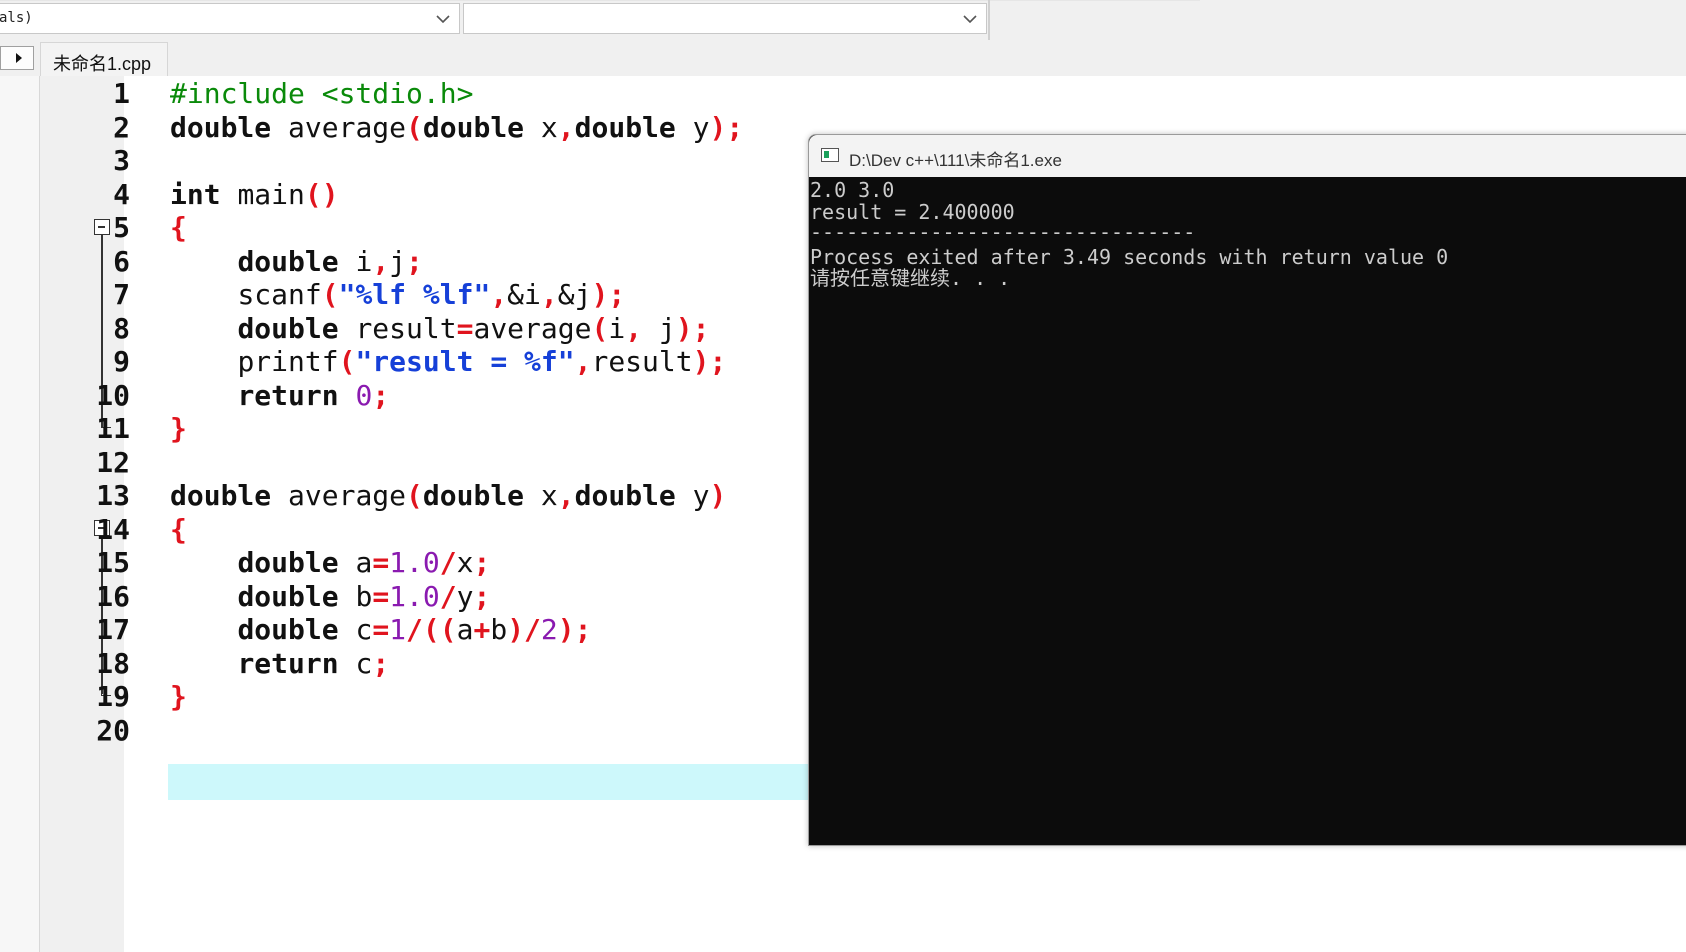  I want to click on line-number: 10, so click(113, 395).